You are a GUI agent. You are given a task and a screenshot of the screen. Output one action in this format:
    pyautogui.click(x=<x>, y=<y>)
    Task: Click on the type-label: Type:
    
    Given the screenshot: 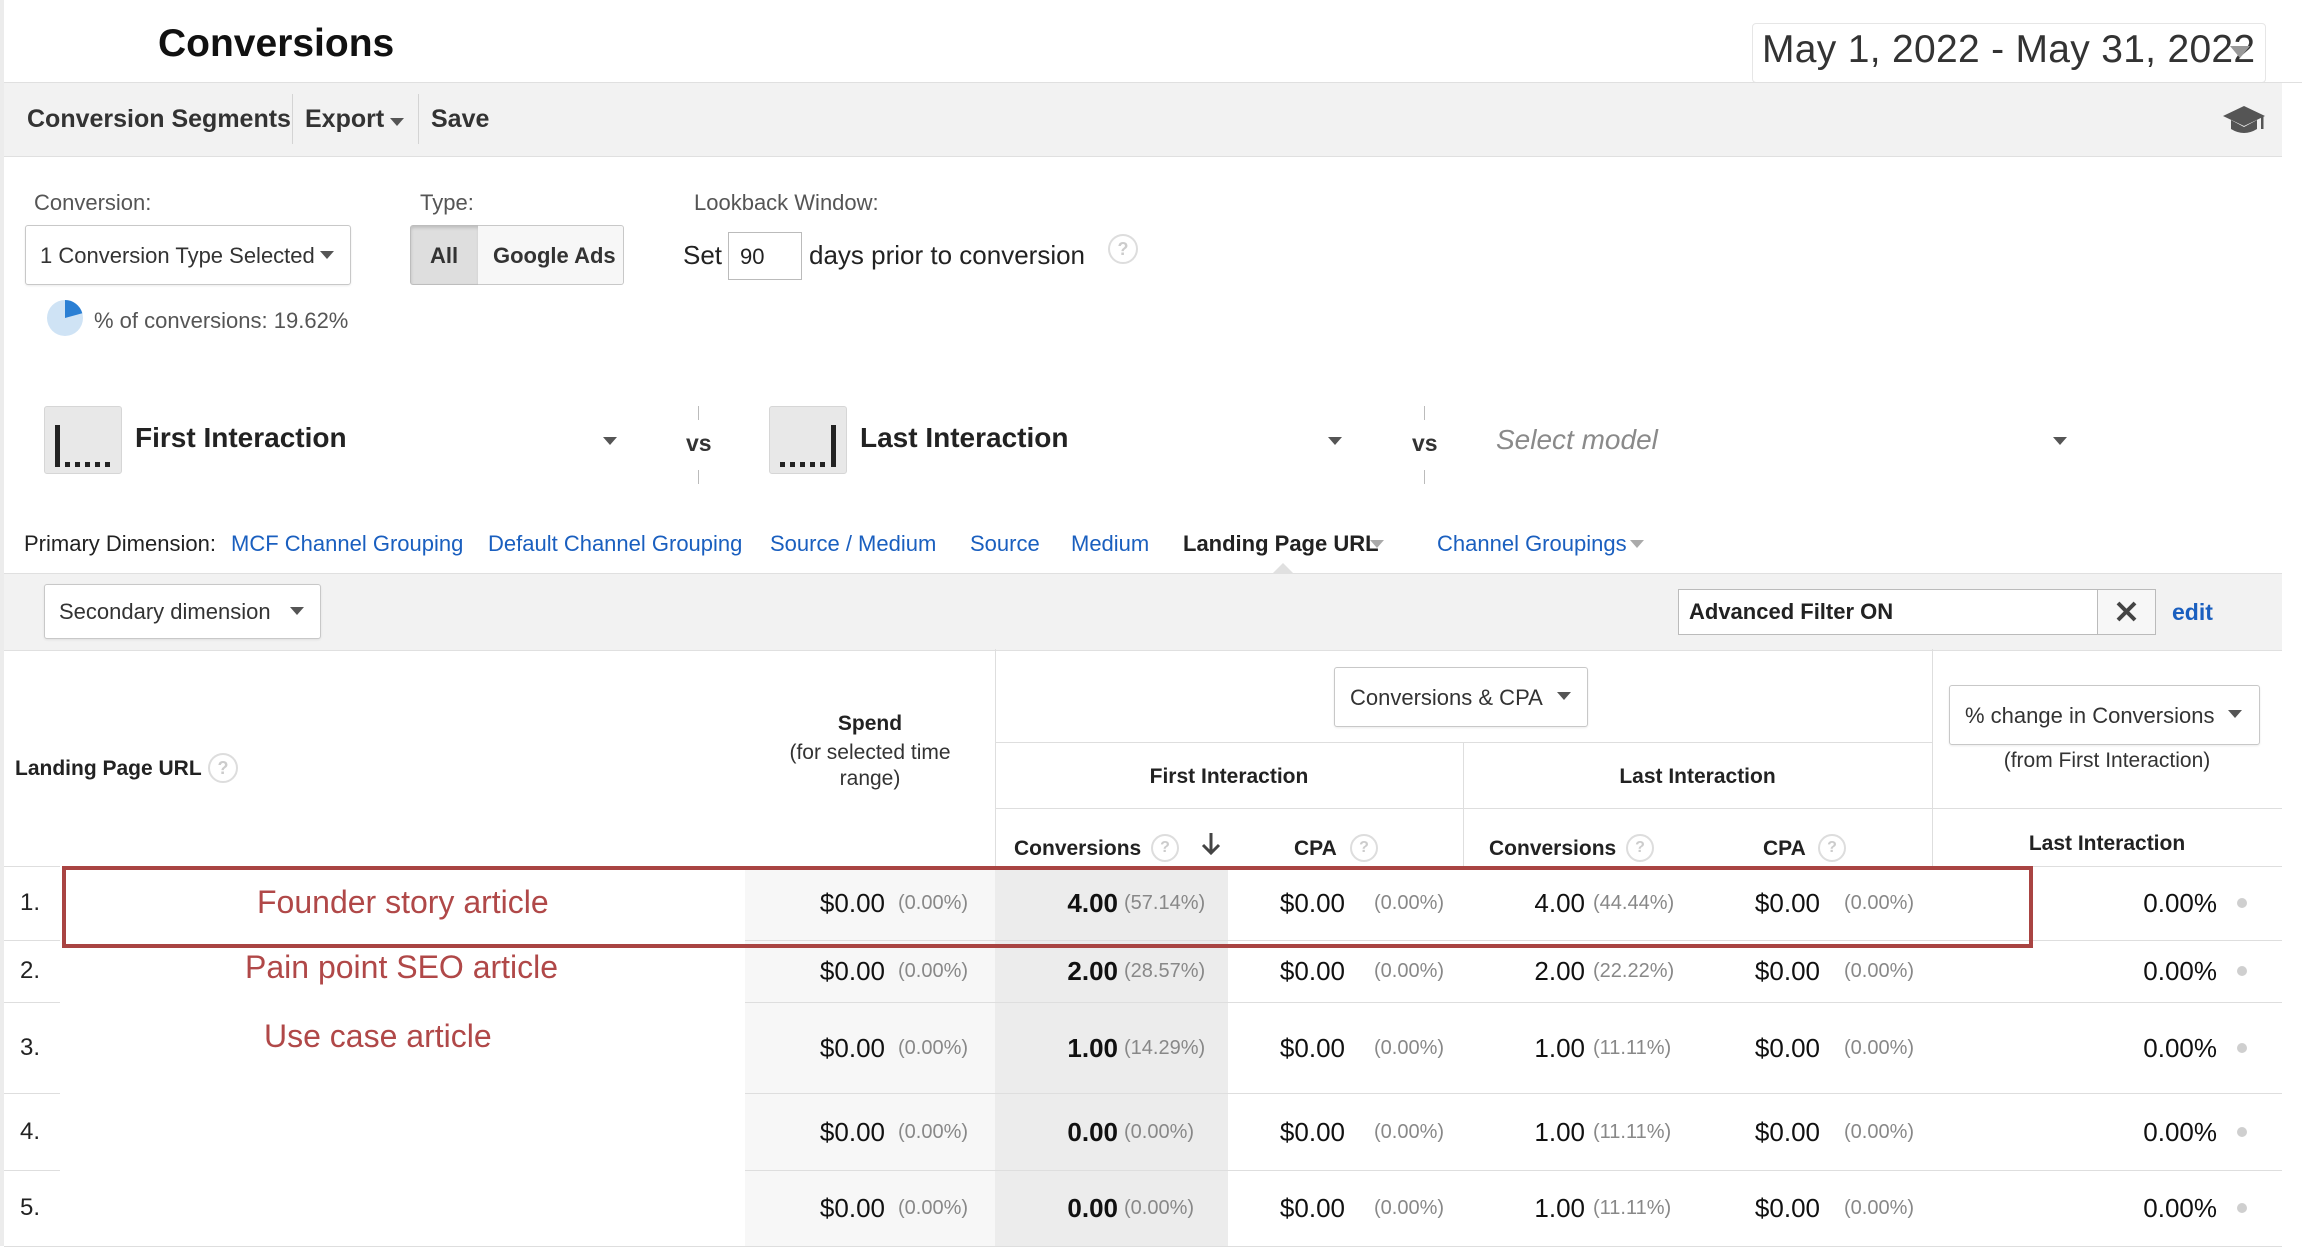 What is the action you would take?
    pyautogui.click(x=447, y=202)
    